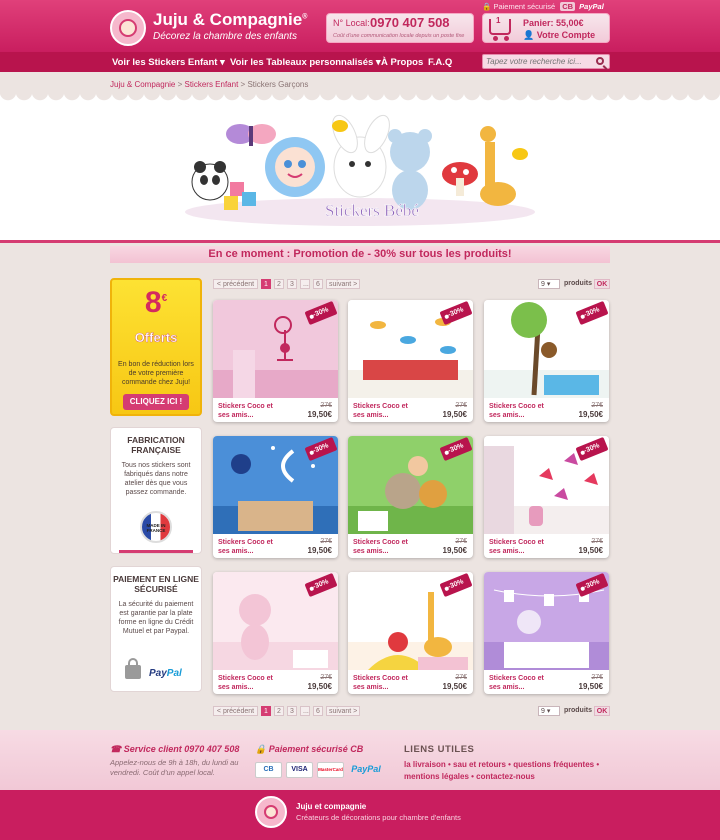 This screenshot has width=720, height=840. Describe the element at coordinates (156, 402) in the screenshot. I see `promo-cta-button: CLIQUEZ ICI !` at that location.